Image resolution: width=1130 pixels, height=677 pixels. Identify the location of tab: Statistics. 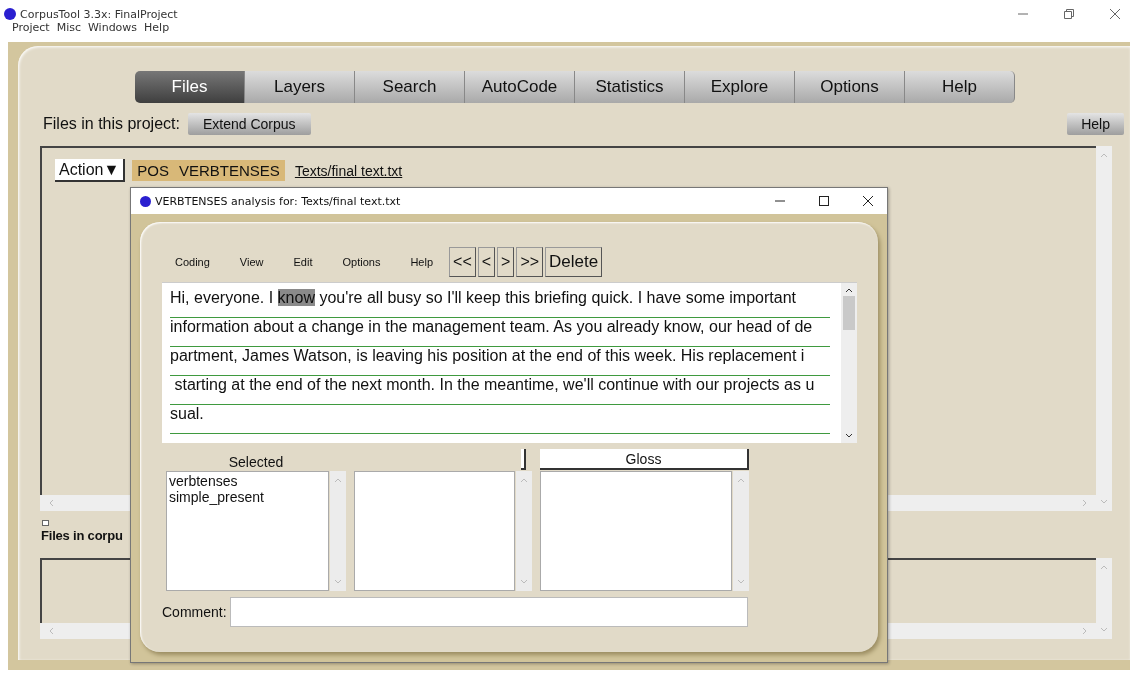
(630, 87).